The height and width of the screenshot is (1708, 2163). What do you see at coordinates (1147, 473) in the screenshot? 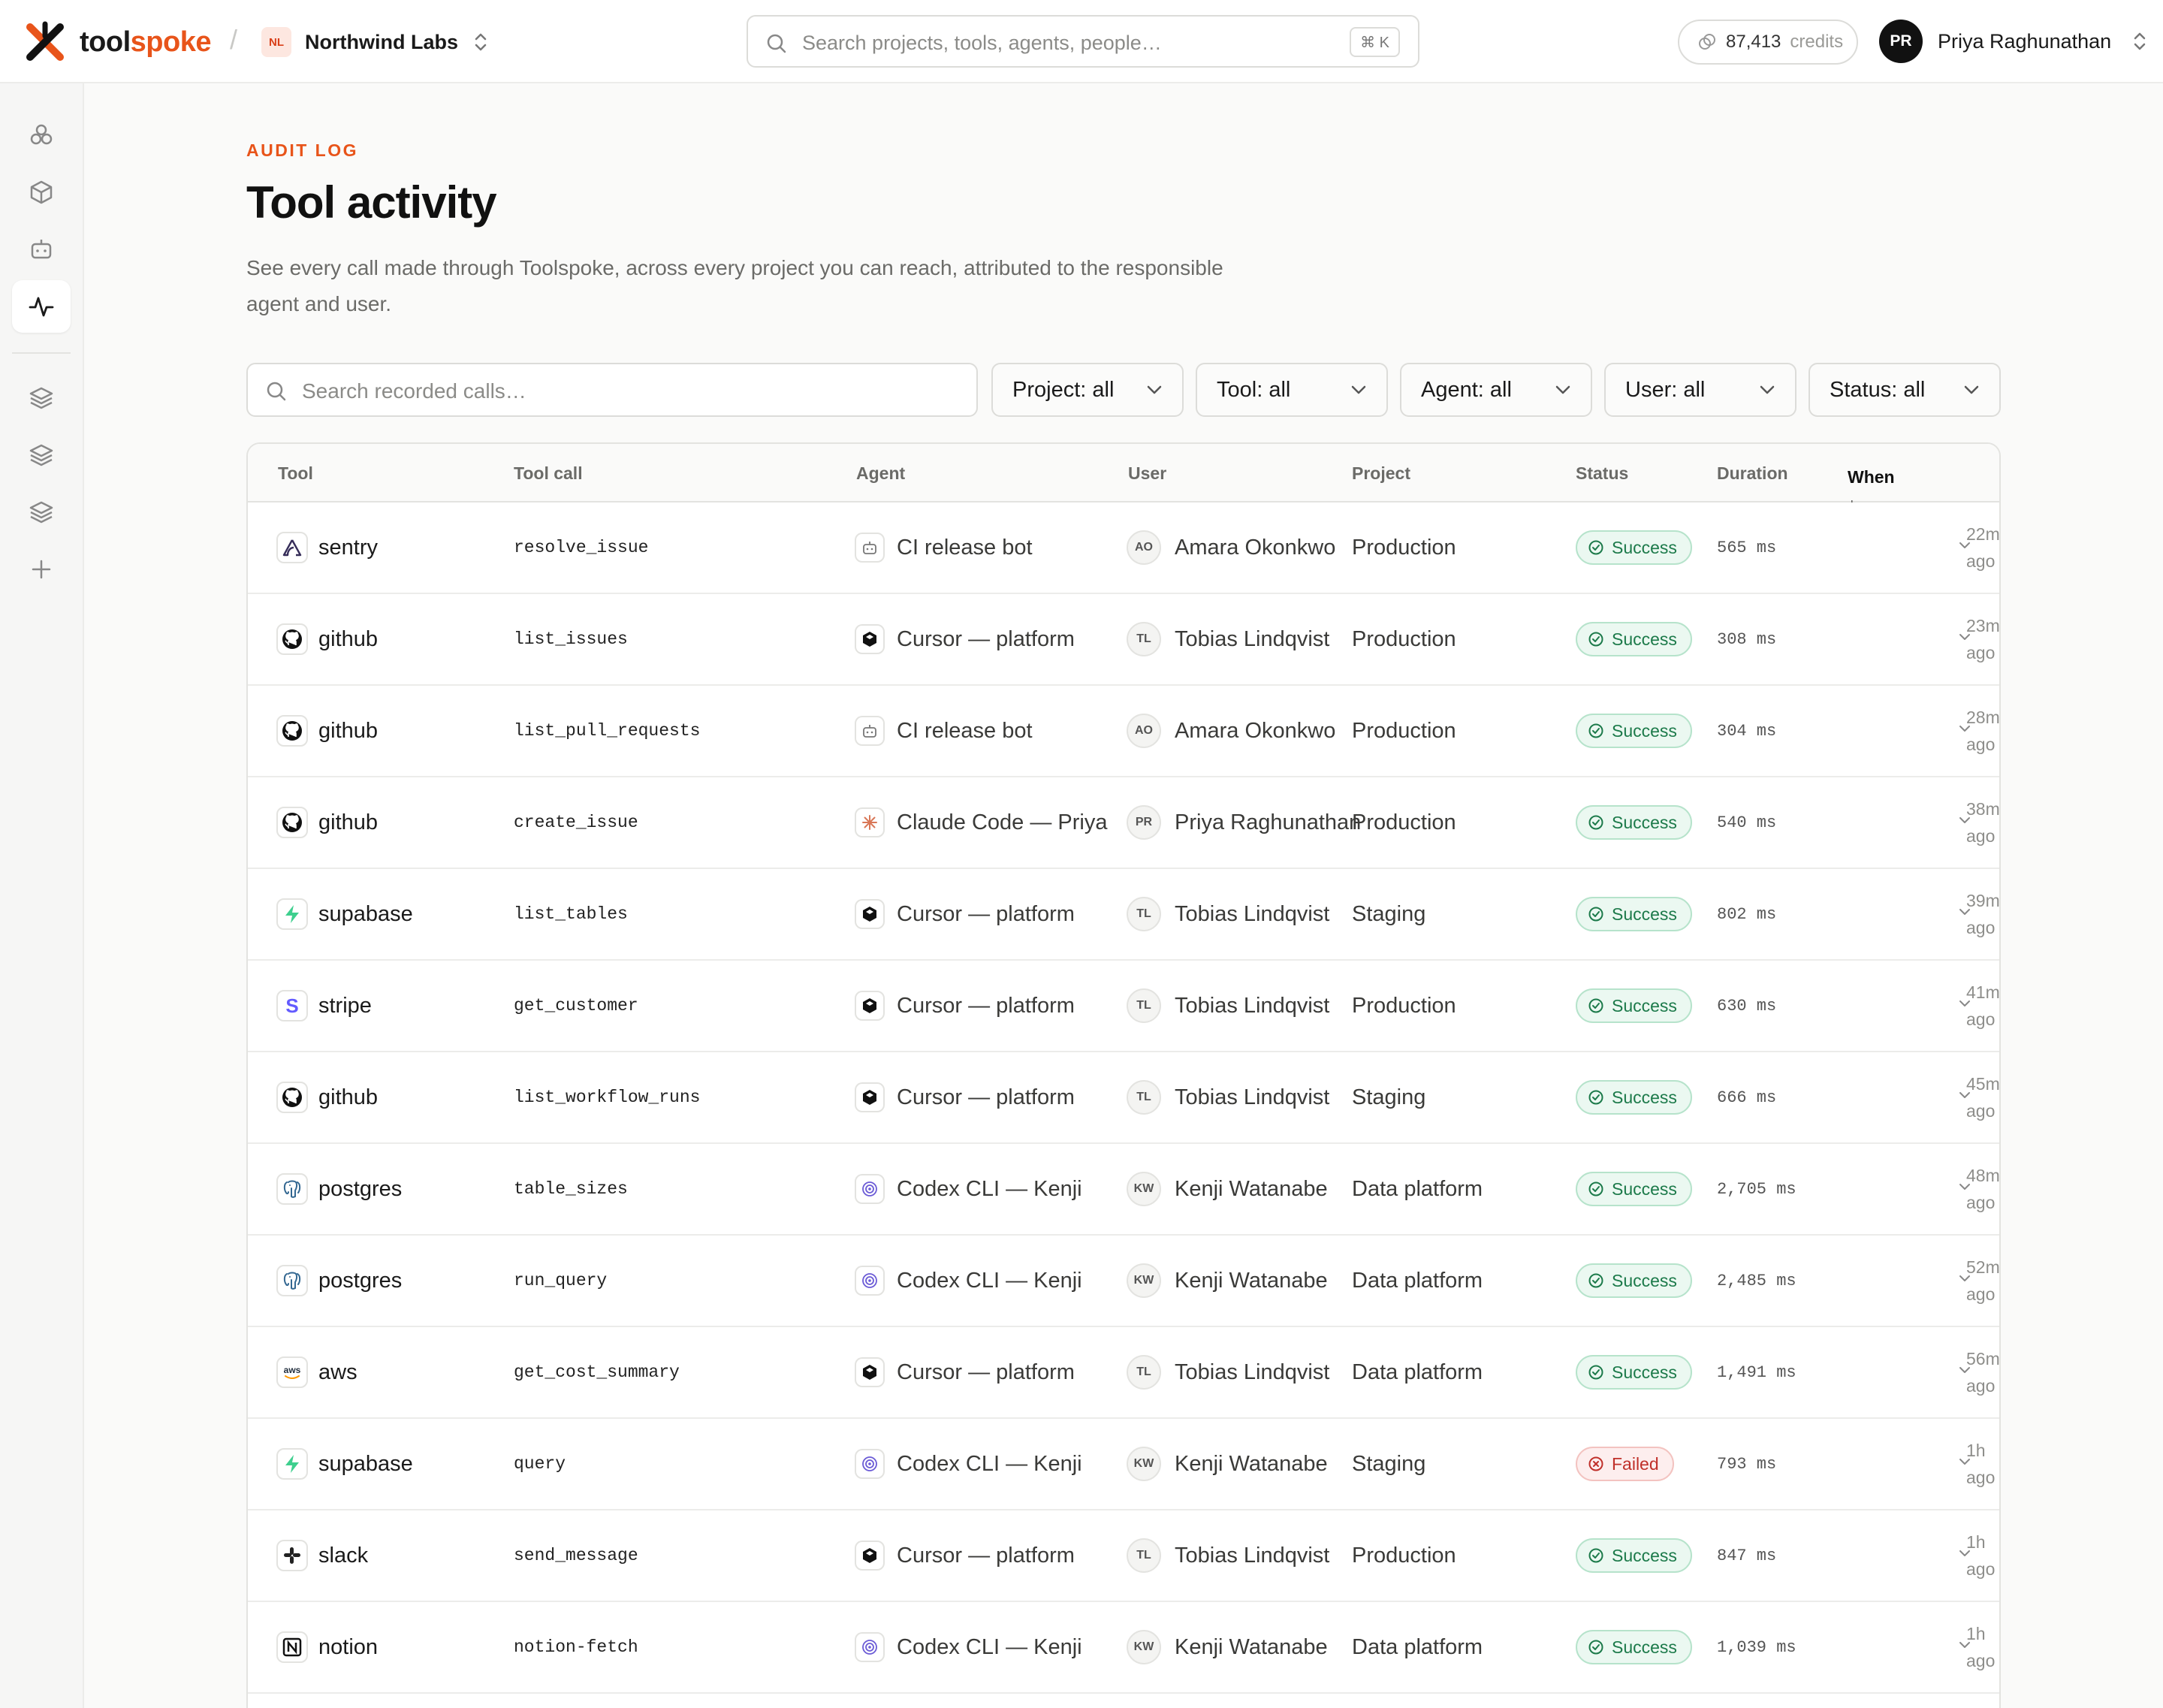
I see `column-header-user: User` at bounding box center [1147, 473].